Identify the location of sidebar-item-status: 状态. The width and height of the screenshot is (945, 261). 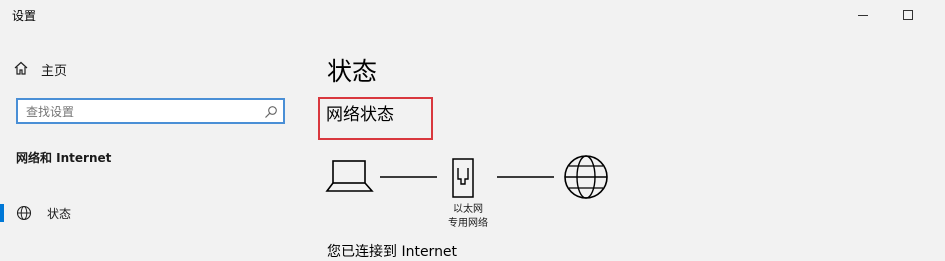
(150, 213).